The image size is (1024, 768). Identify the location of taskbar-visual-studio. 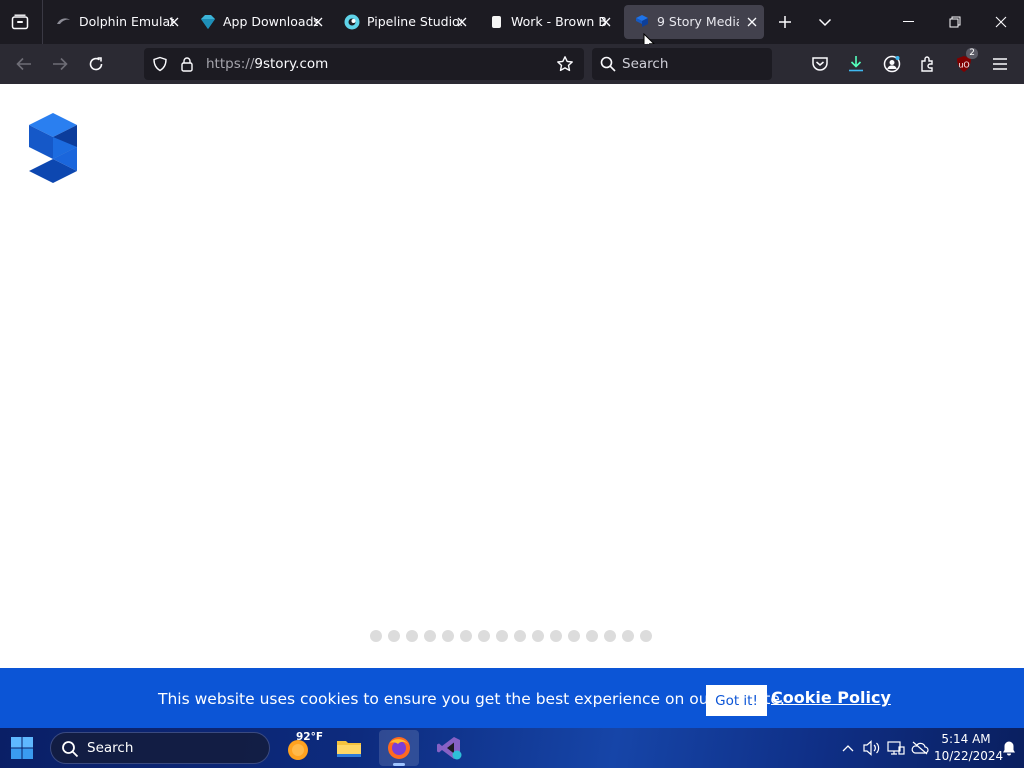
(449, 748).